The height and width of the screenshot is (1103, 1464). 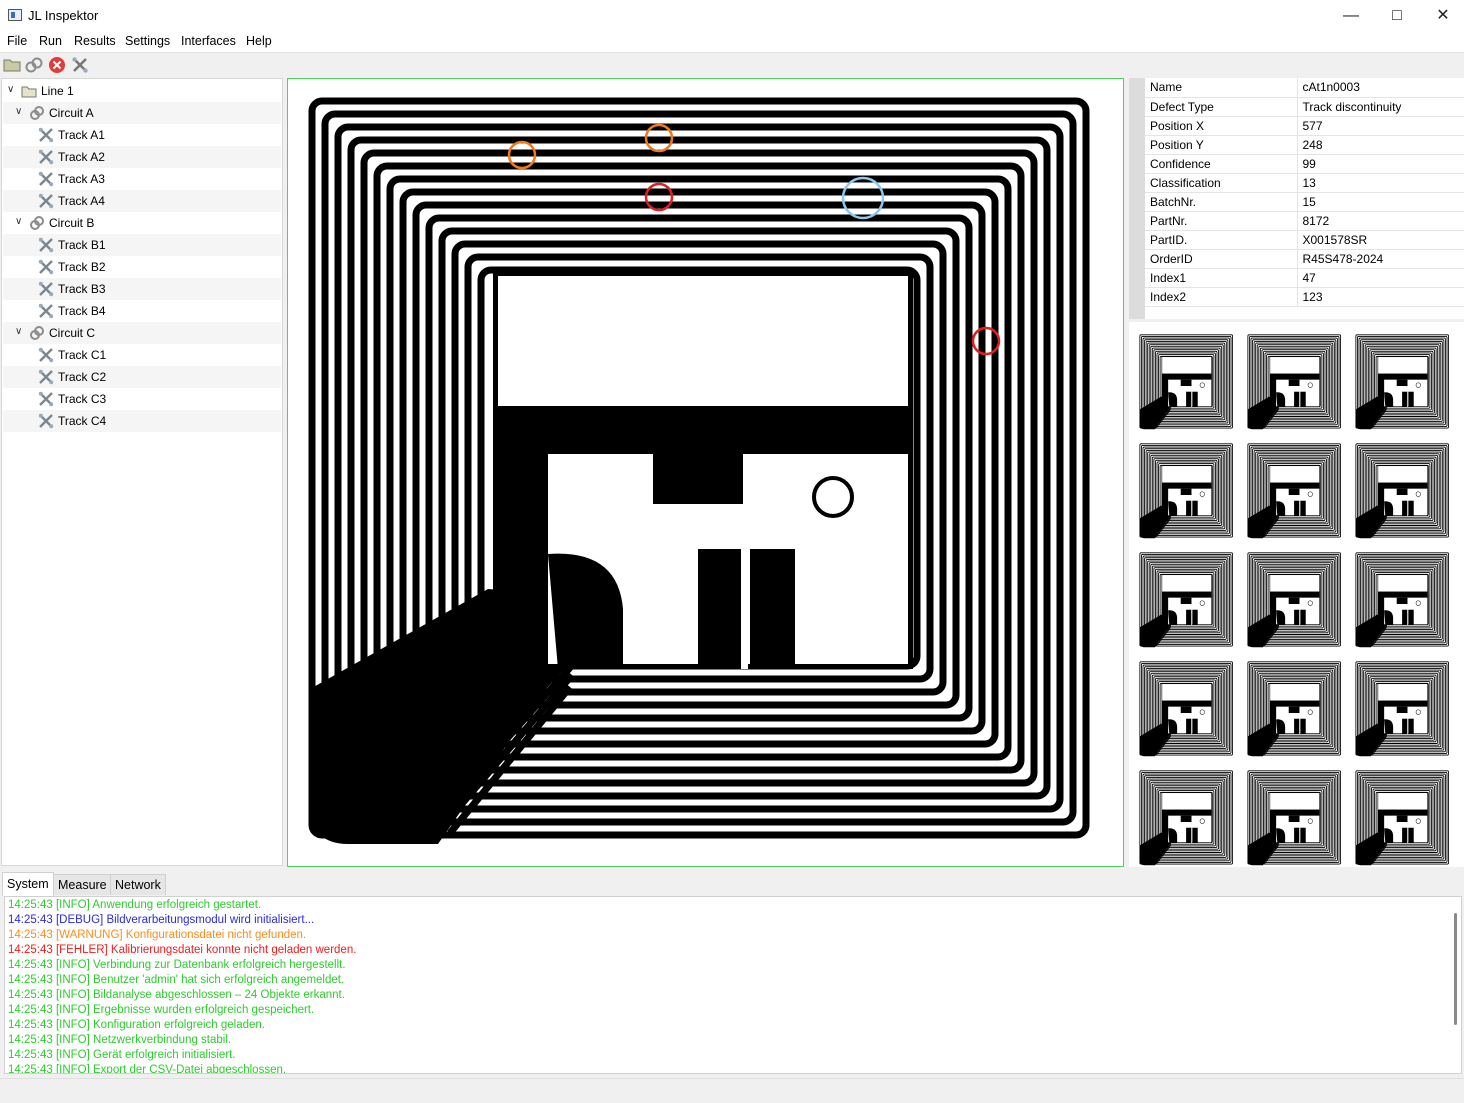 I want to click on tree-track-label: Track C2, so click(x=82, y=377).